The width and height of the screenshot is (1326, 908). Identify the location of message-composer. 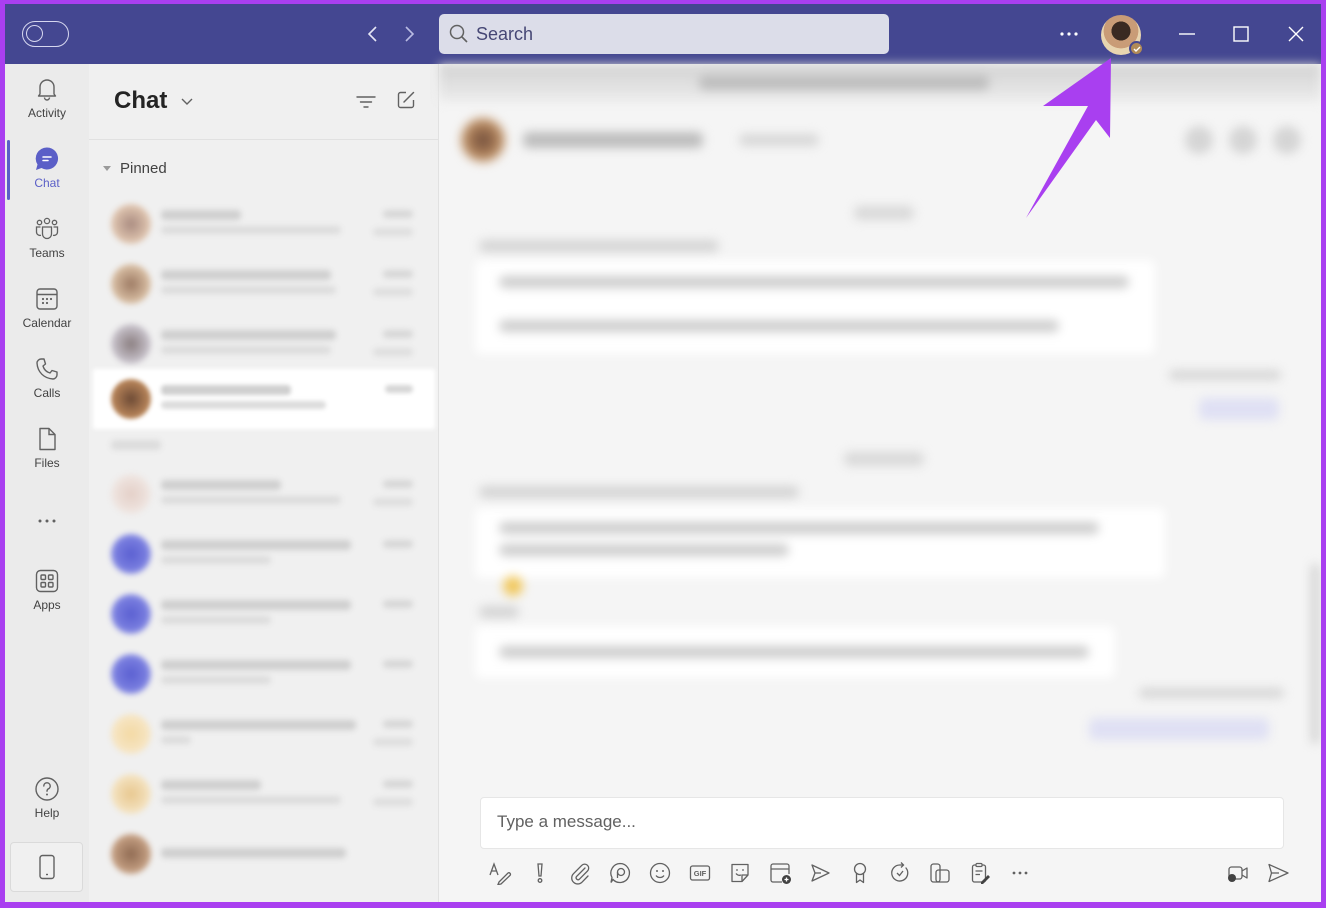
(882, 823).